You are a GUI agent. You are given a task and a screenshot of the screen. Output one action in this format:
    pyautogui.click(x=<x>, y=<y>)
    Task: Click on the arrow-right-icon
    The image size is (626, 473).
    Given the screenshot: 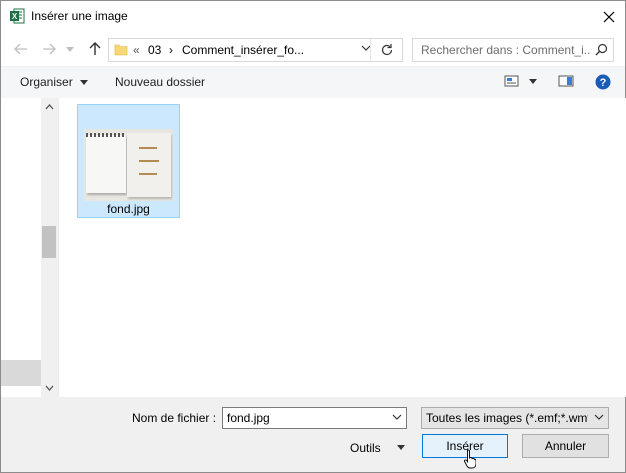 What is the action you would take?
    pyautogui.click(x=49, y=49)
    